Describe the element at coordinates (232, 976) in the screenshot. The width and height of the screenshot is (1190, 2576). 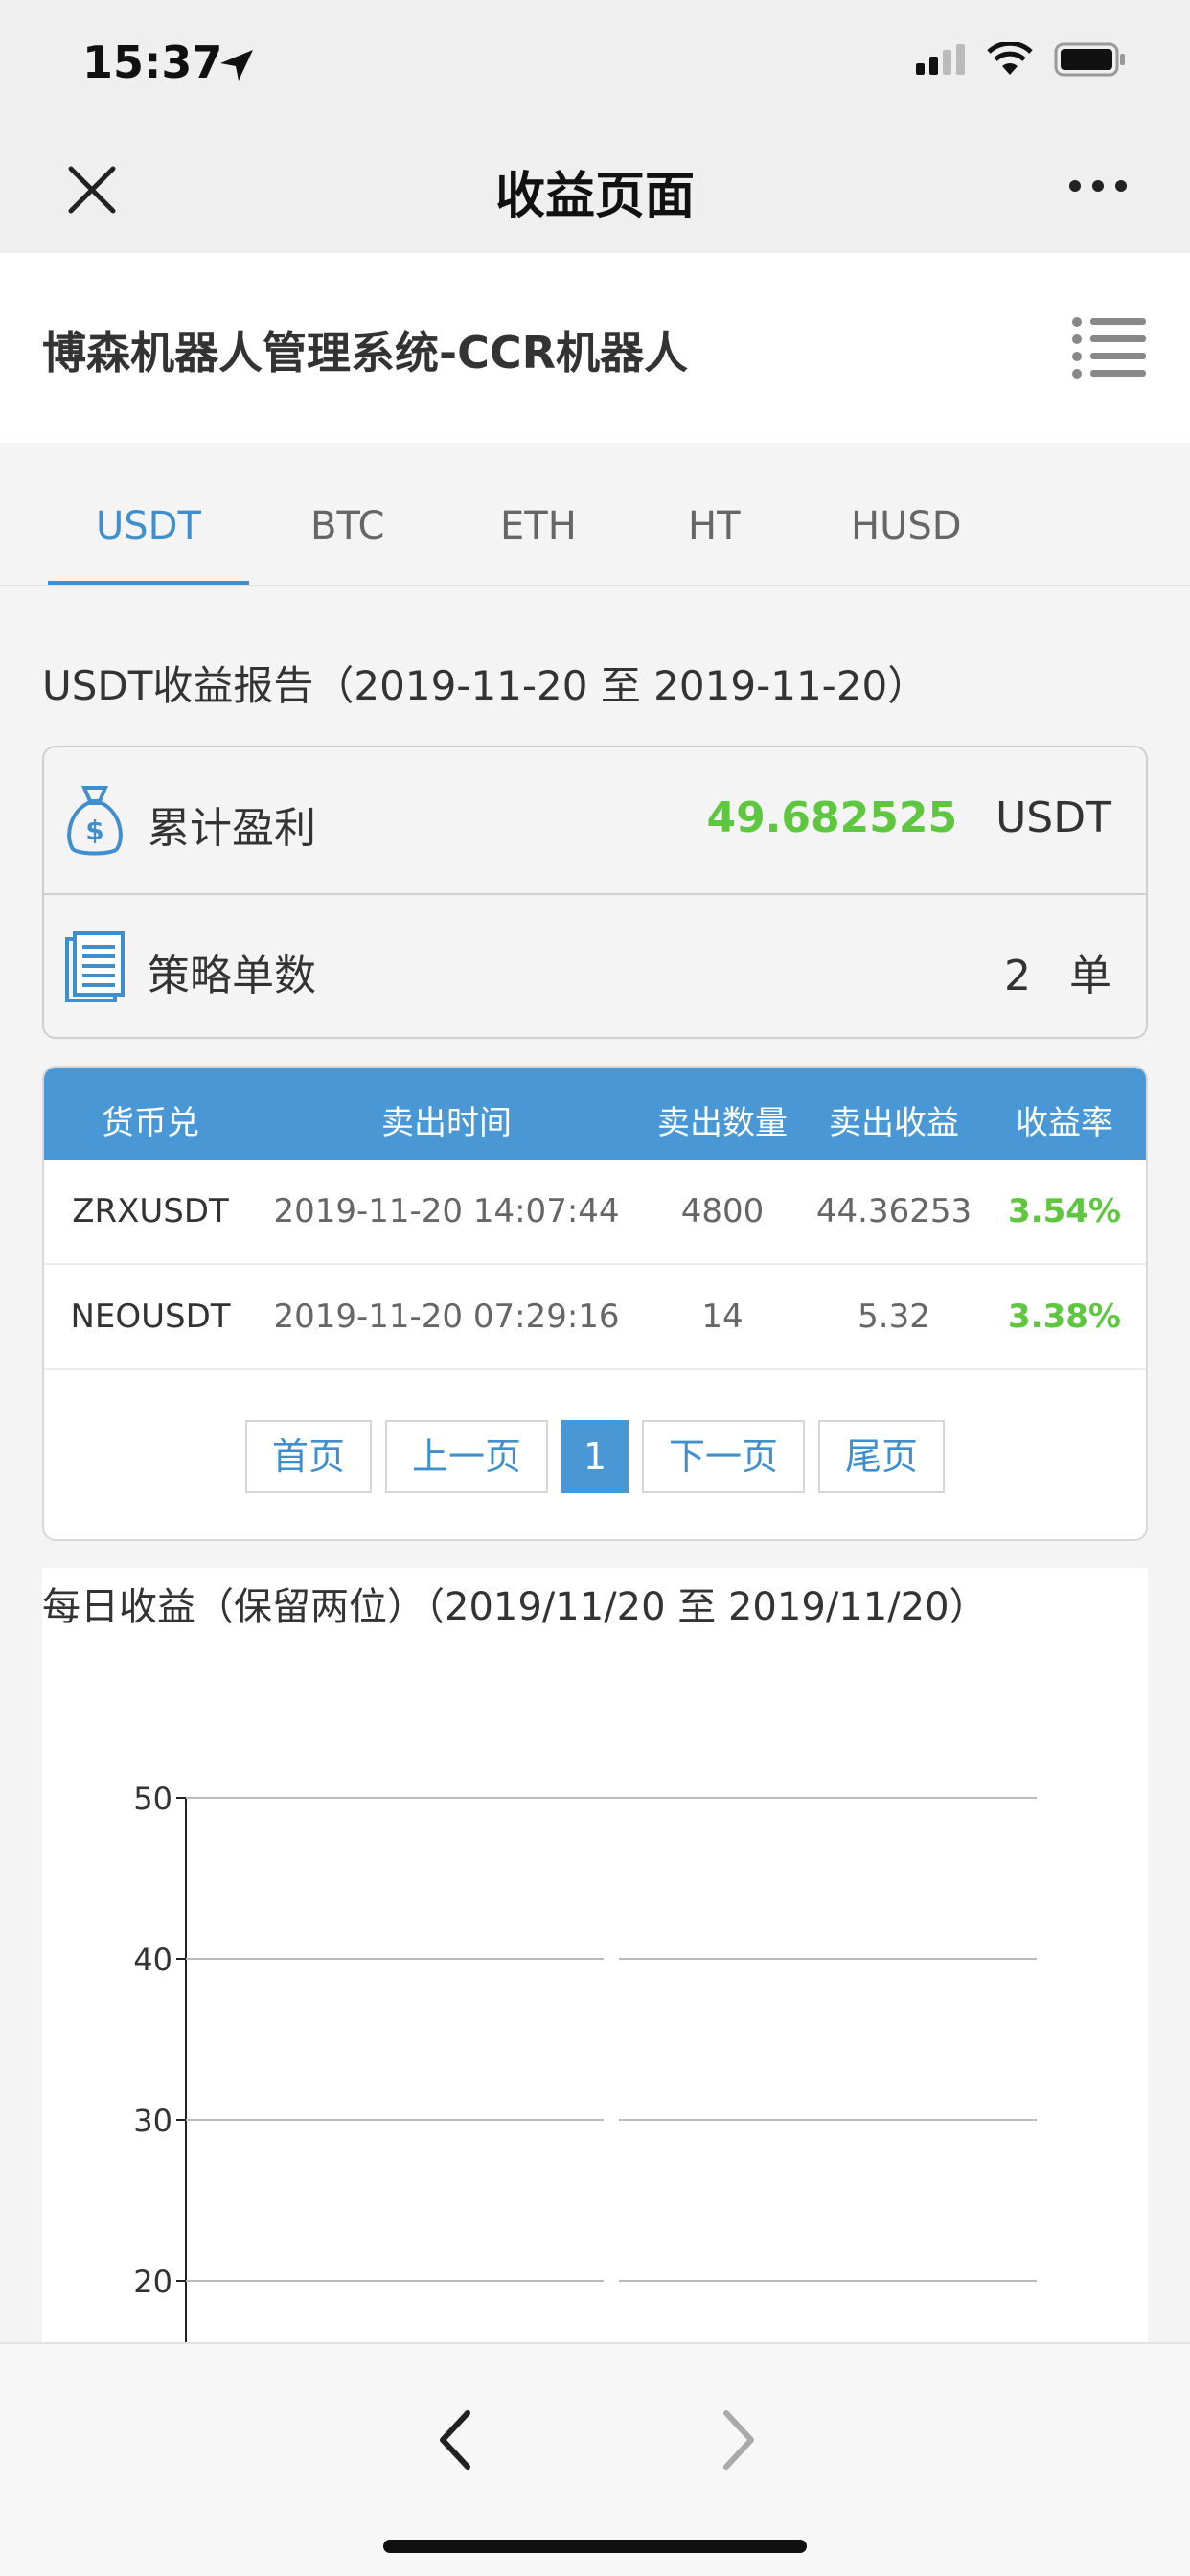
I see `orders-label: 策略单数` at that location.